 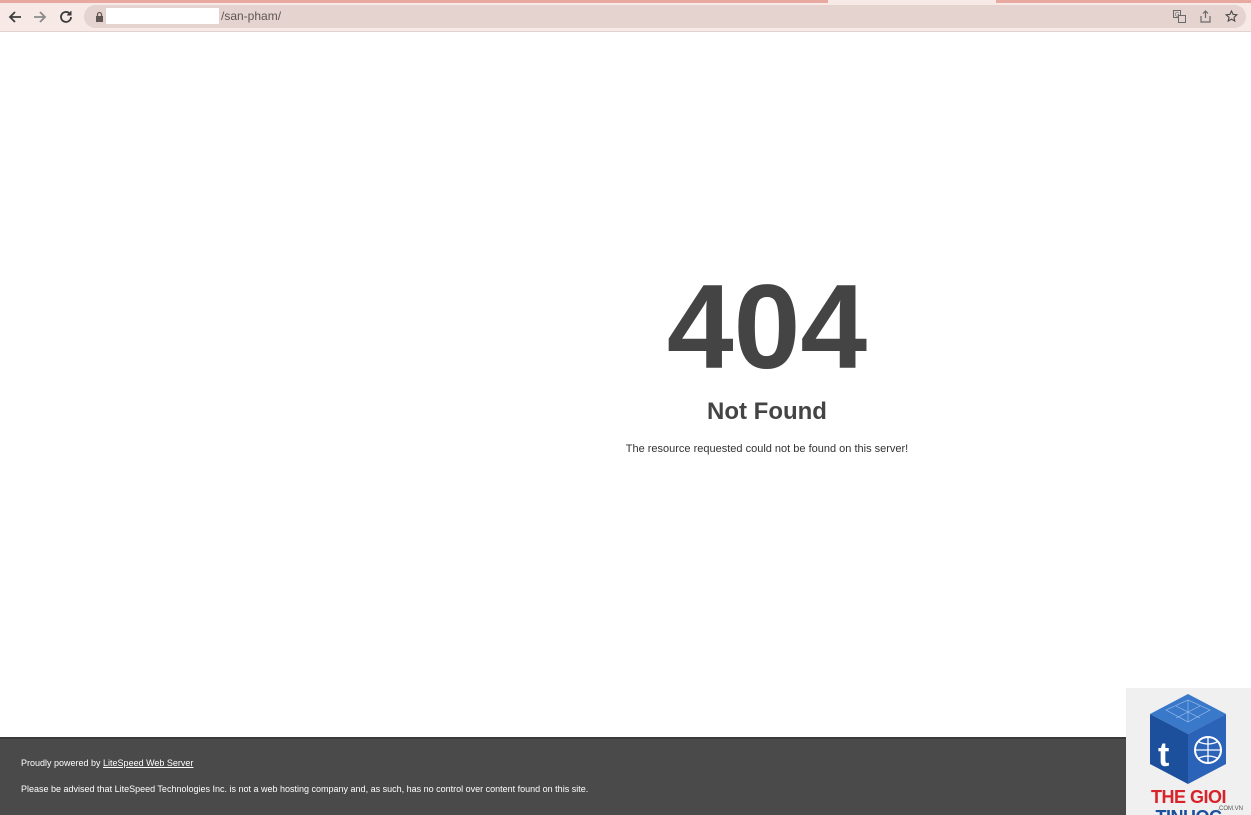 I want to click on forward-button, so click(x=40, y=17).